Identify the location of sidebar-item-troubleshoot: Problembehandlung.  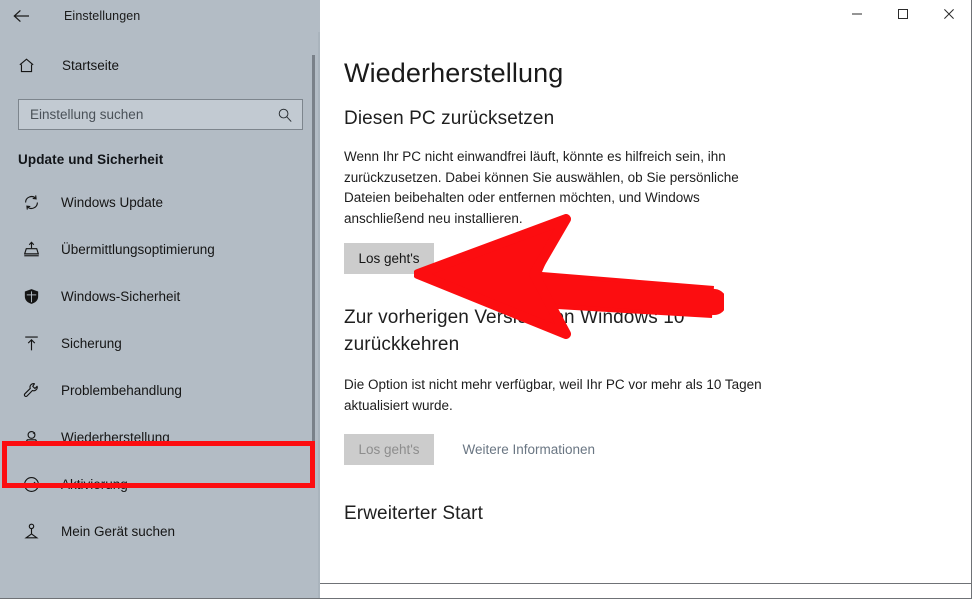
(160, 390).